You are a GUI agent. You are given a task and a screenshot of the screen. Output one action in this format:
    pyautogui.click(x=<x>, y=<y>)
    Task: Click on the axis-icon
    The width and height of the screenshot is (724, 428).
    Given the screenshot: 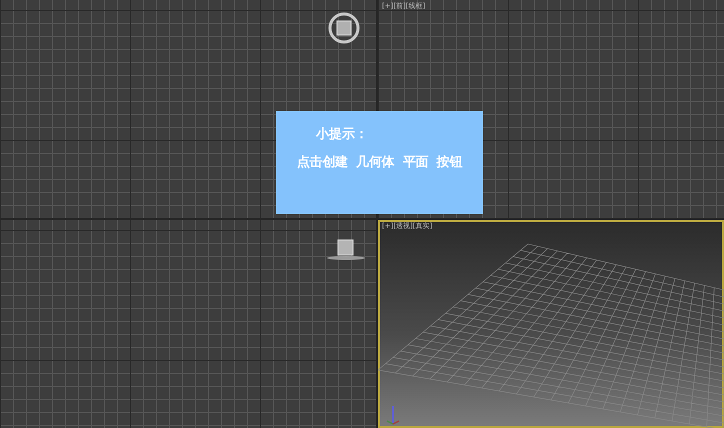 What is the action you would take?
    pyautogui.click(x=393, y=415)
    